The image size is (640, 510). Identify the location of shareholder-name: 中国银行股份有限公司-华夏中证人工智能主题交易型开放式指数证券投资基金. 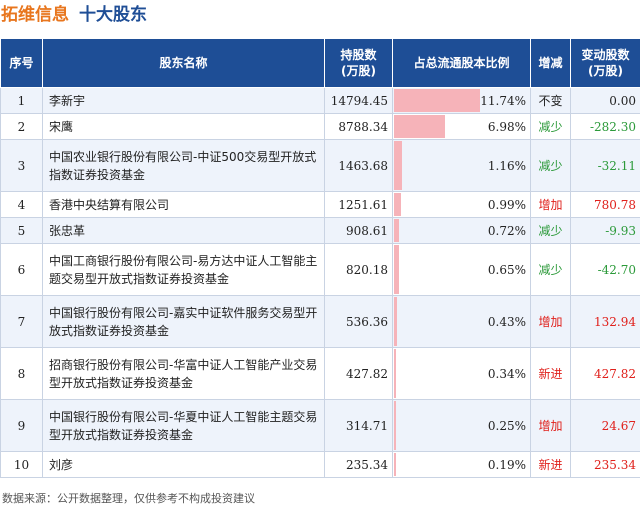
(183, 425).